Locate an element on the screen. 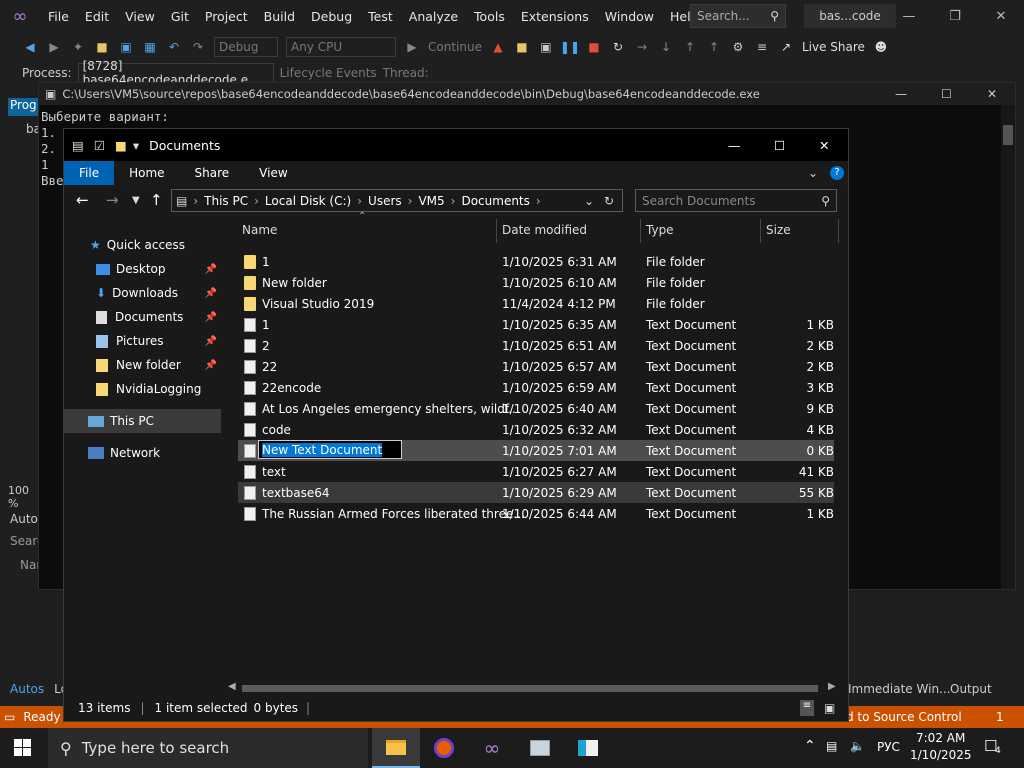 Image resolution: width=1024 pixels, height=768 pixels. zoom-level: 100 % is located at coordinates (24, 497).